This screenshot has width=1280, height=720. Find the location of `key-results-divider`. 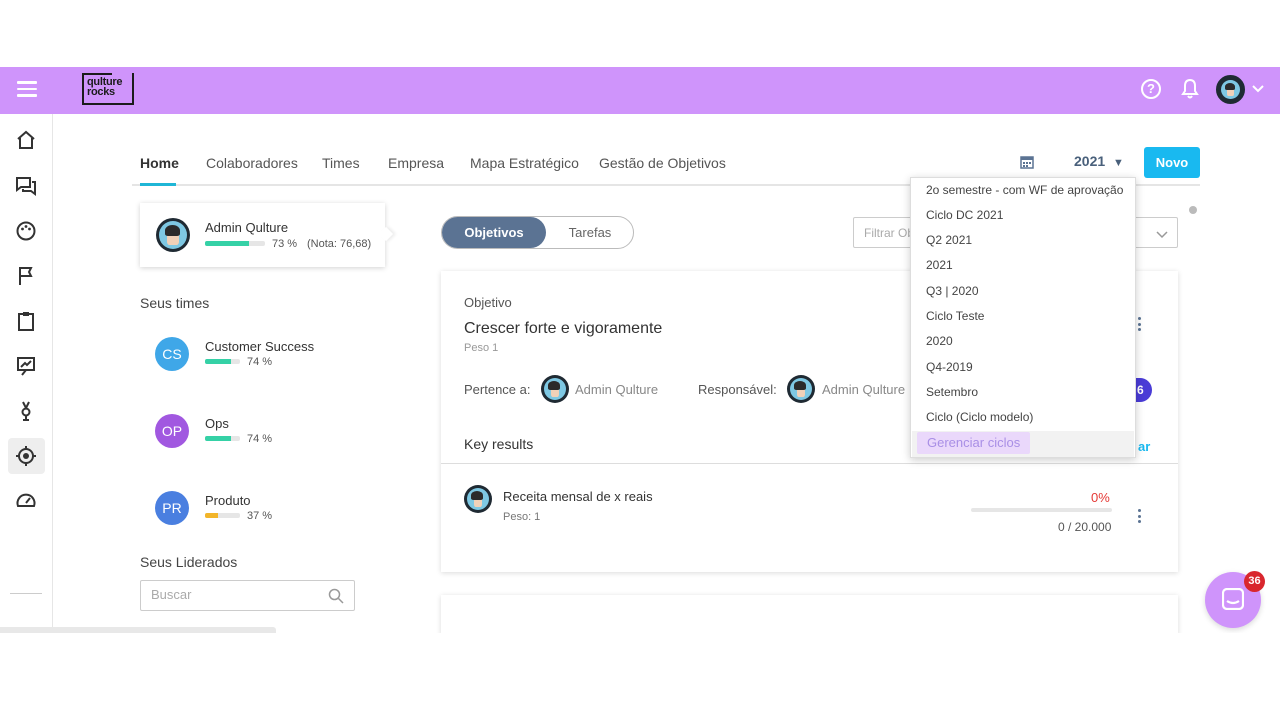

key-results-divider is located at coordinates (809, 463).